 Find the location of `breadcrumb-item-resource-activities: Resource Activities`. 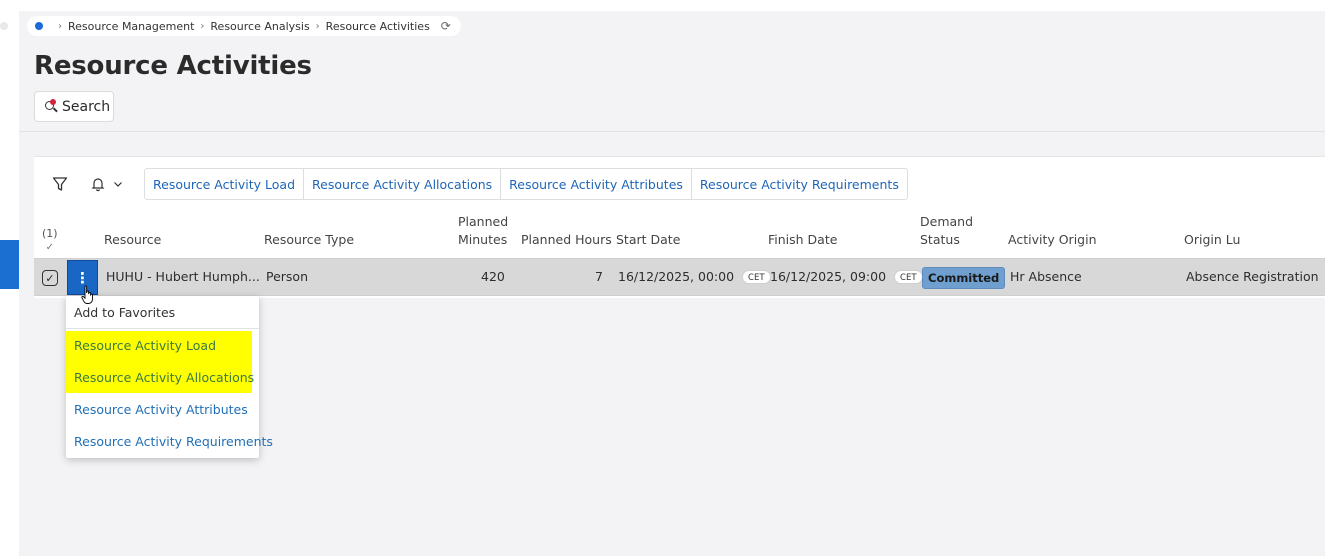

breadcrumb-item-resource-activities: Resource Activities is located at coordinates (377, 26).